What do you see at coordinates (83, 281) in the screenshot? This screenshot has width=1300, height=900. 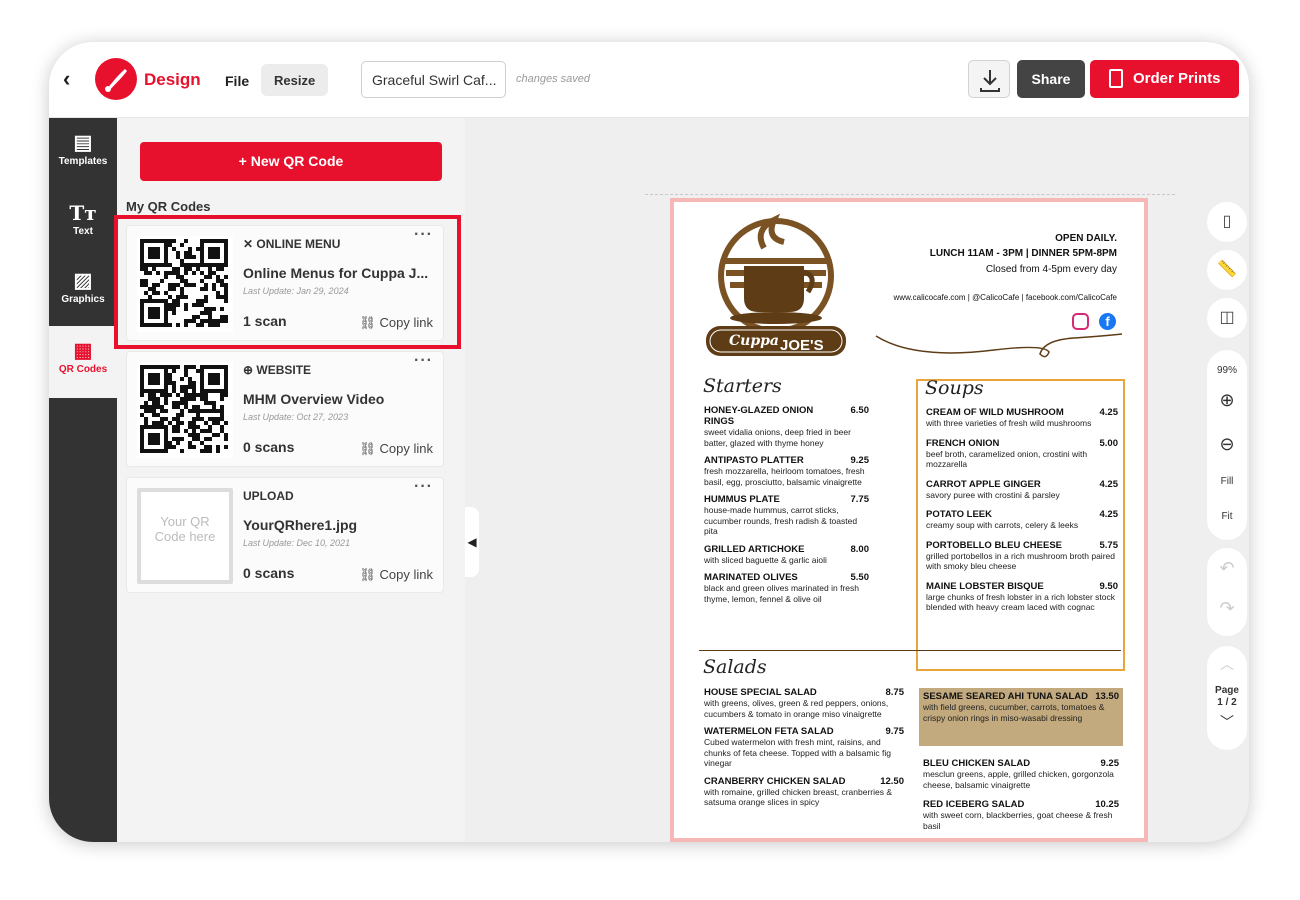 I see `graphics-icon: ▨` at bounding box center [83, 281].